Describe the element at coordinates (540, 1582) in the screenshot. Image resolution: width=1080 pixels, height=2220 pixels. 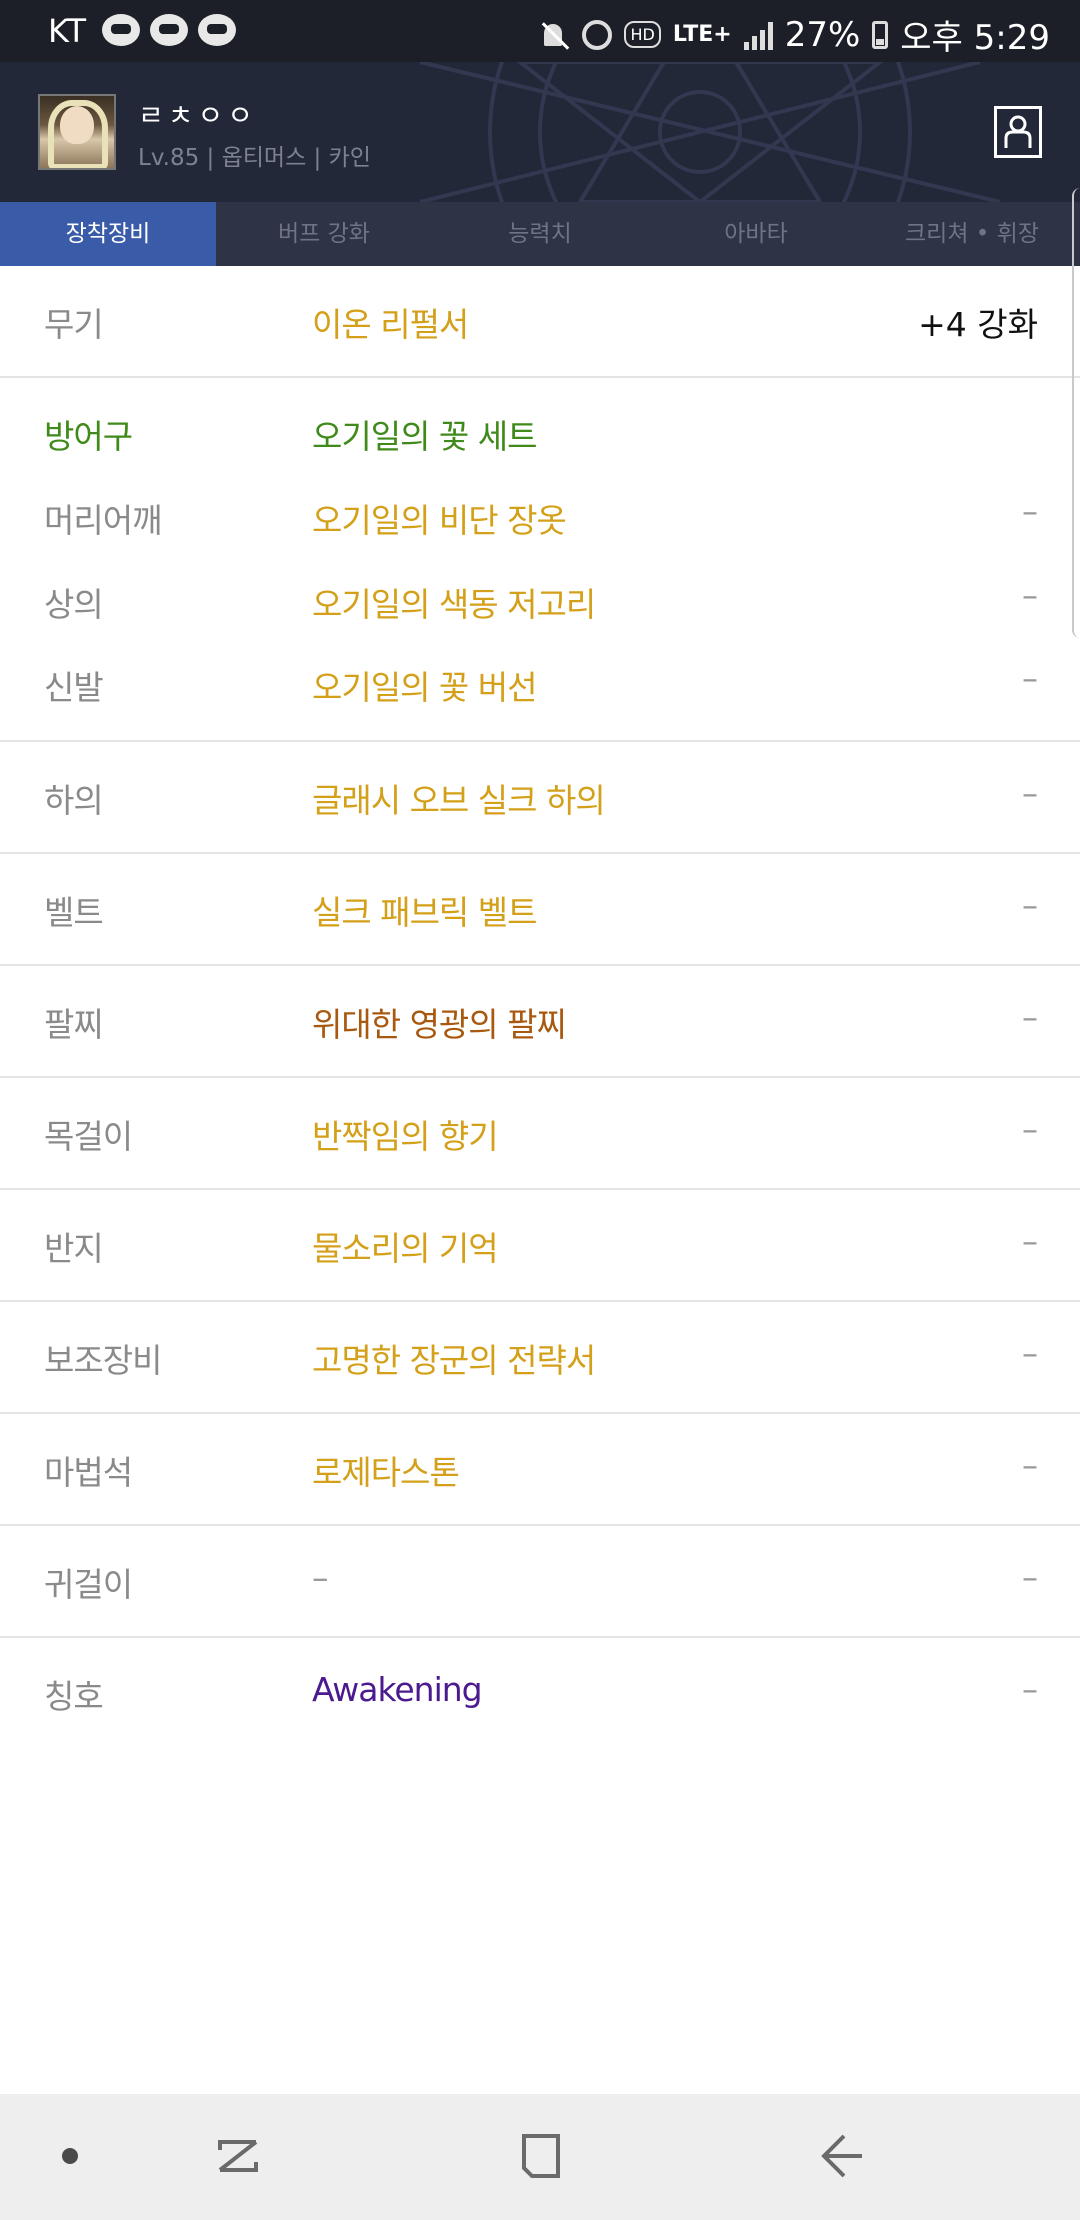
I see `equipment-row-earring: 귀걸이 – –` at that location.